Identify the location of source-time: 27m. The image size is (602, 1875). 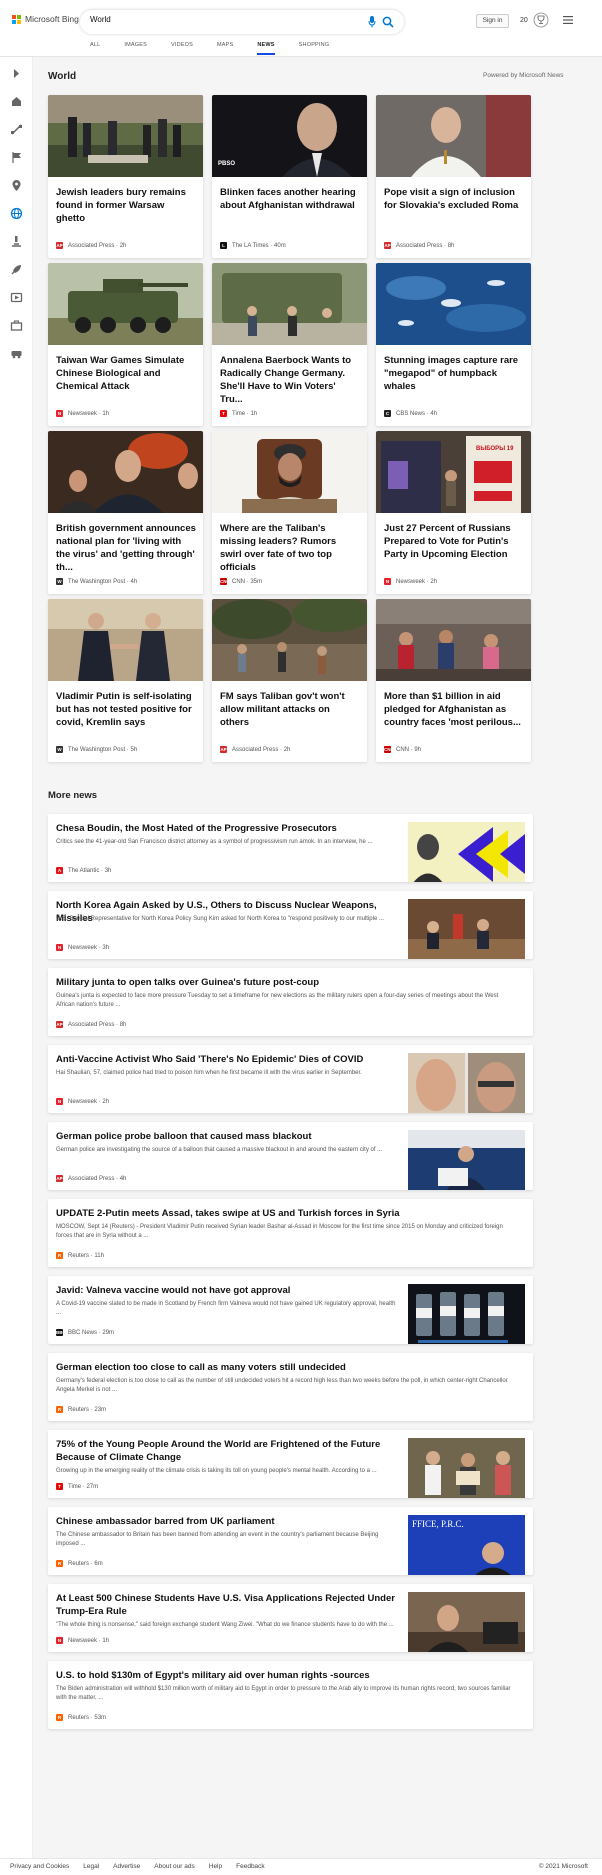
(92, 1486).